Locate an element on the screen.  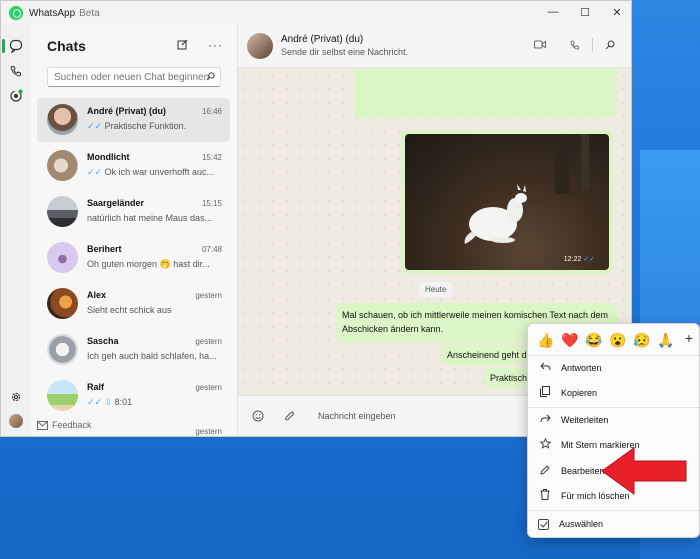
menu-item-select: Auswählen is located at coordinates (614, 524).